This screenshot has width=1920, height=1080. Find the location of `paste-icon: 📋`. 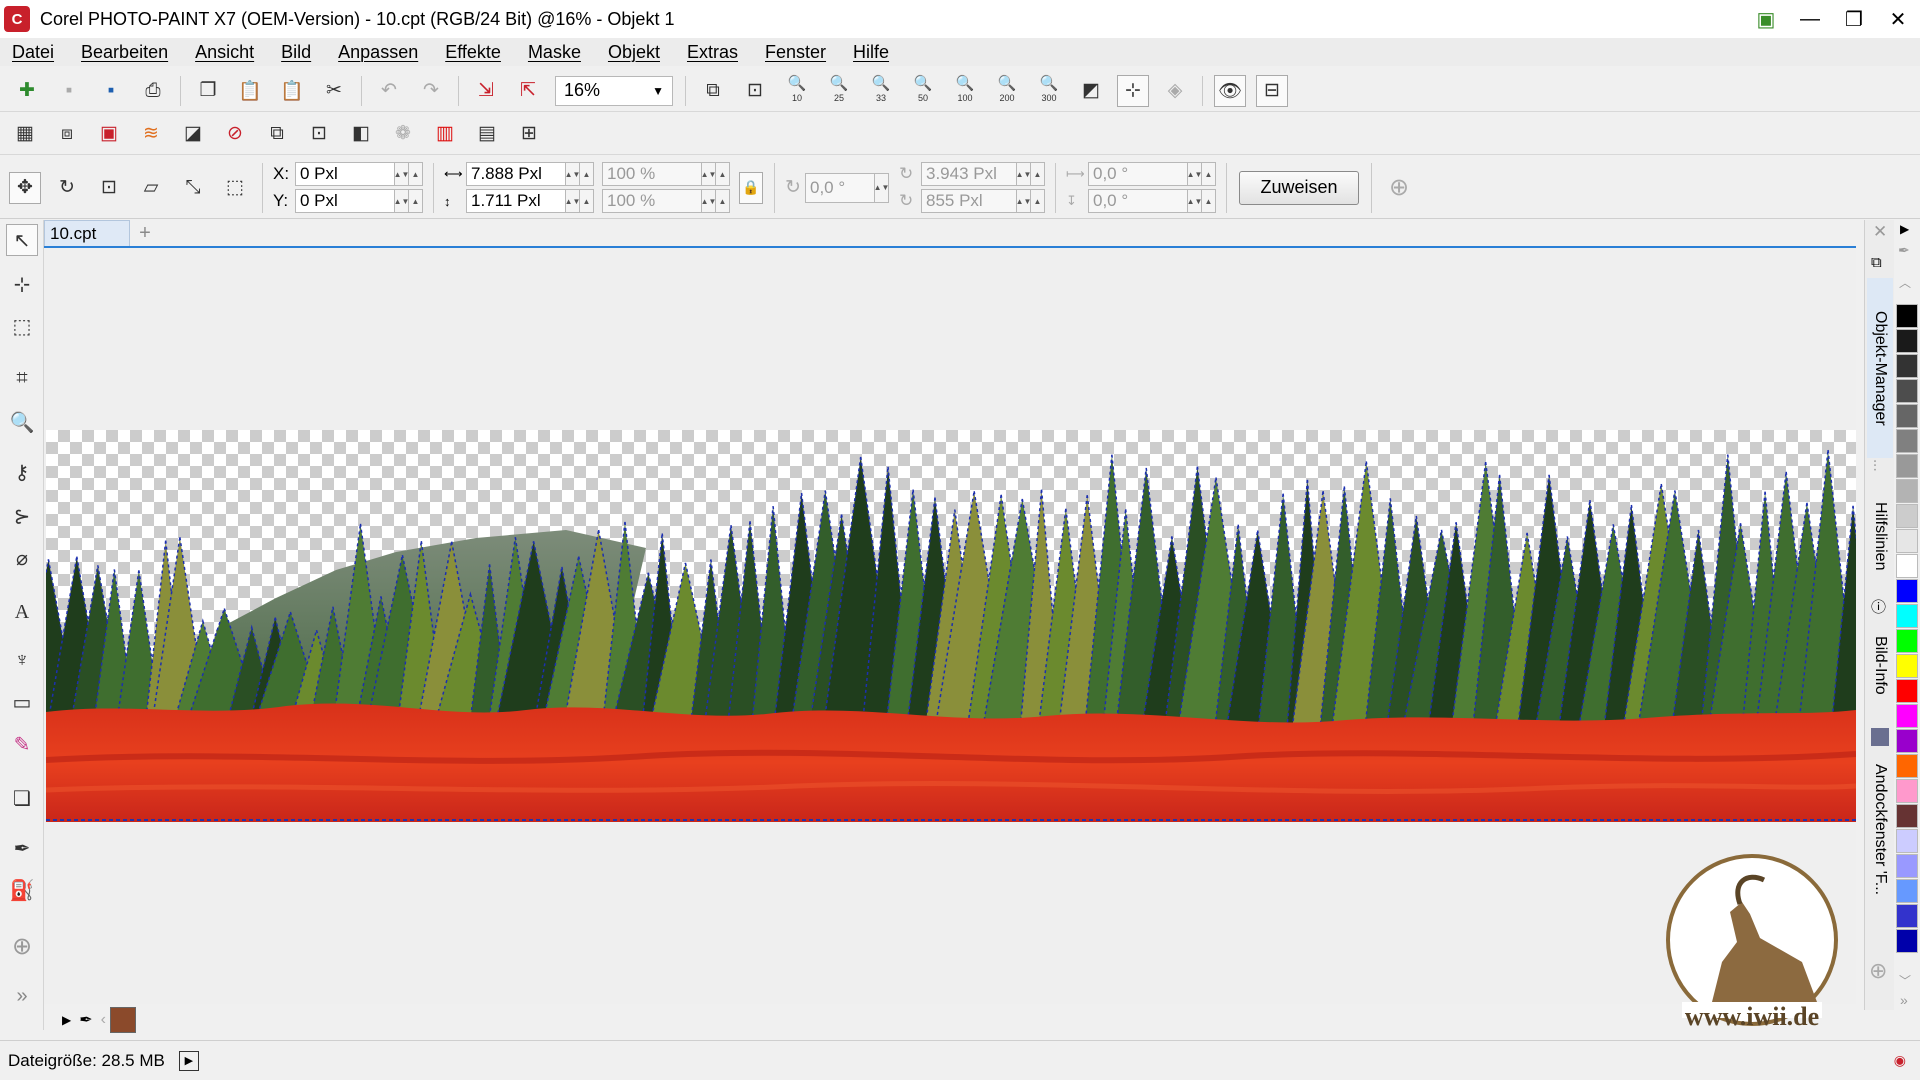

paste-icon: 📋 is located at coordinates (250, 91).